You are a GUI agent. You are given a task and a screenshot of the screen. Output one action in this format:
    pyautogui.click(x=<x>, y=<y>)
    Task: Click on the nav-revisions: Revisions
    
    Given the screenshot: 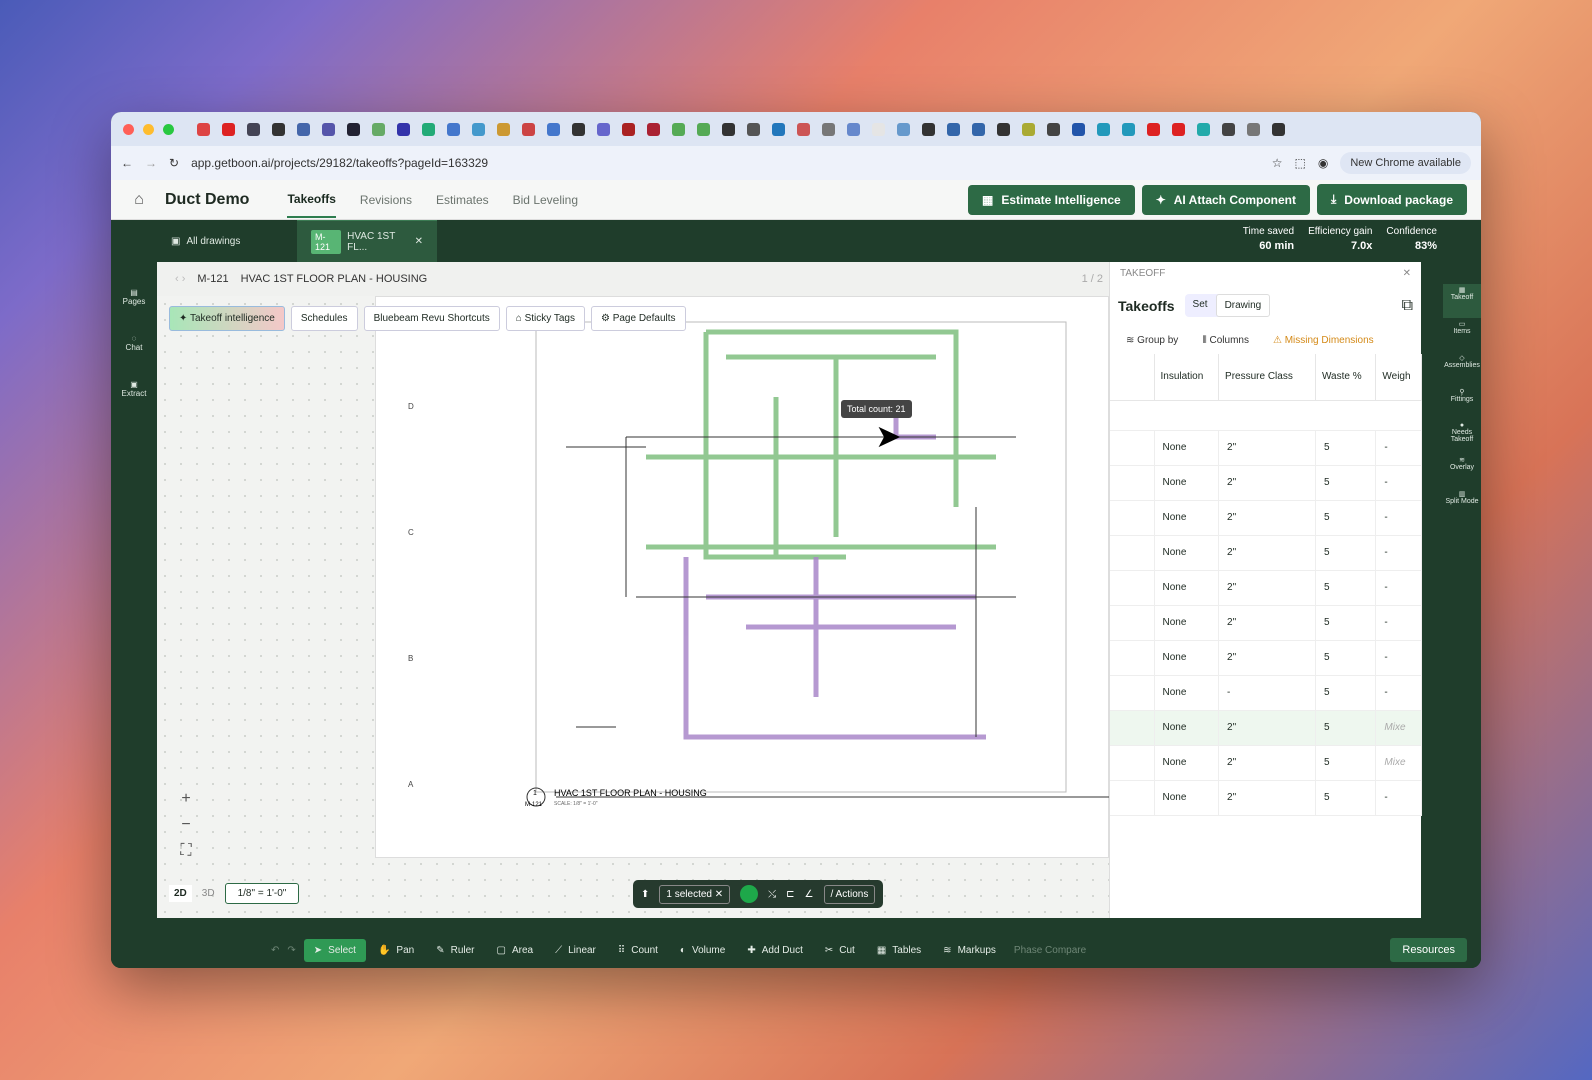 What is the action you would take?
    pyautogui.click(x=386, y=200)
    